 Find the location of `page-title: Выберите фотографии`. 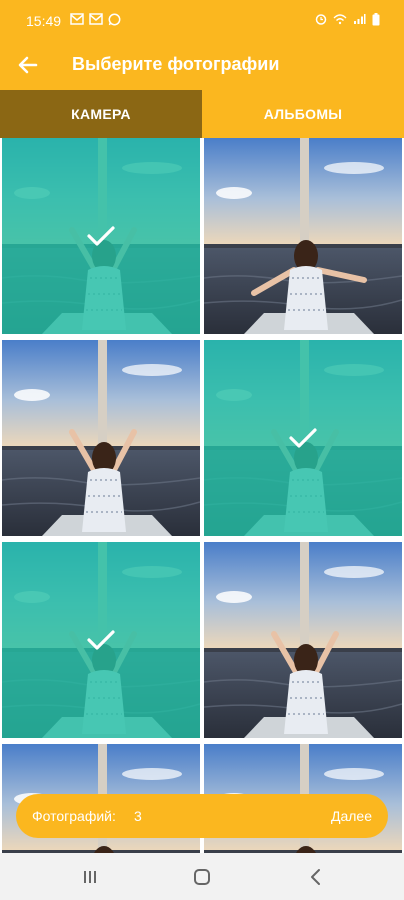

page-title: Выберите фотографии is located at coordinates (176, 64).